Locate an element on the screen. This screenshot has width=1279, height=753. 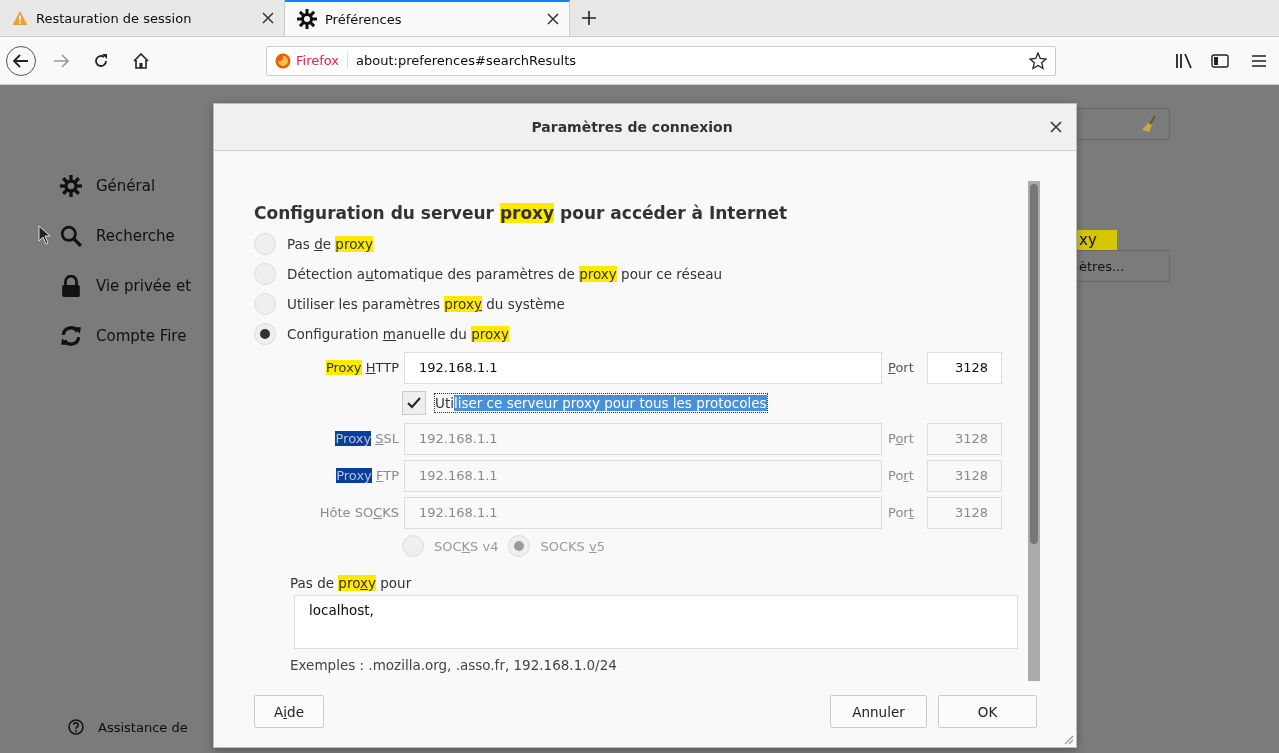
browser-tab: Préférences is located at coordinates (427, 18).